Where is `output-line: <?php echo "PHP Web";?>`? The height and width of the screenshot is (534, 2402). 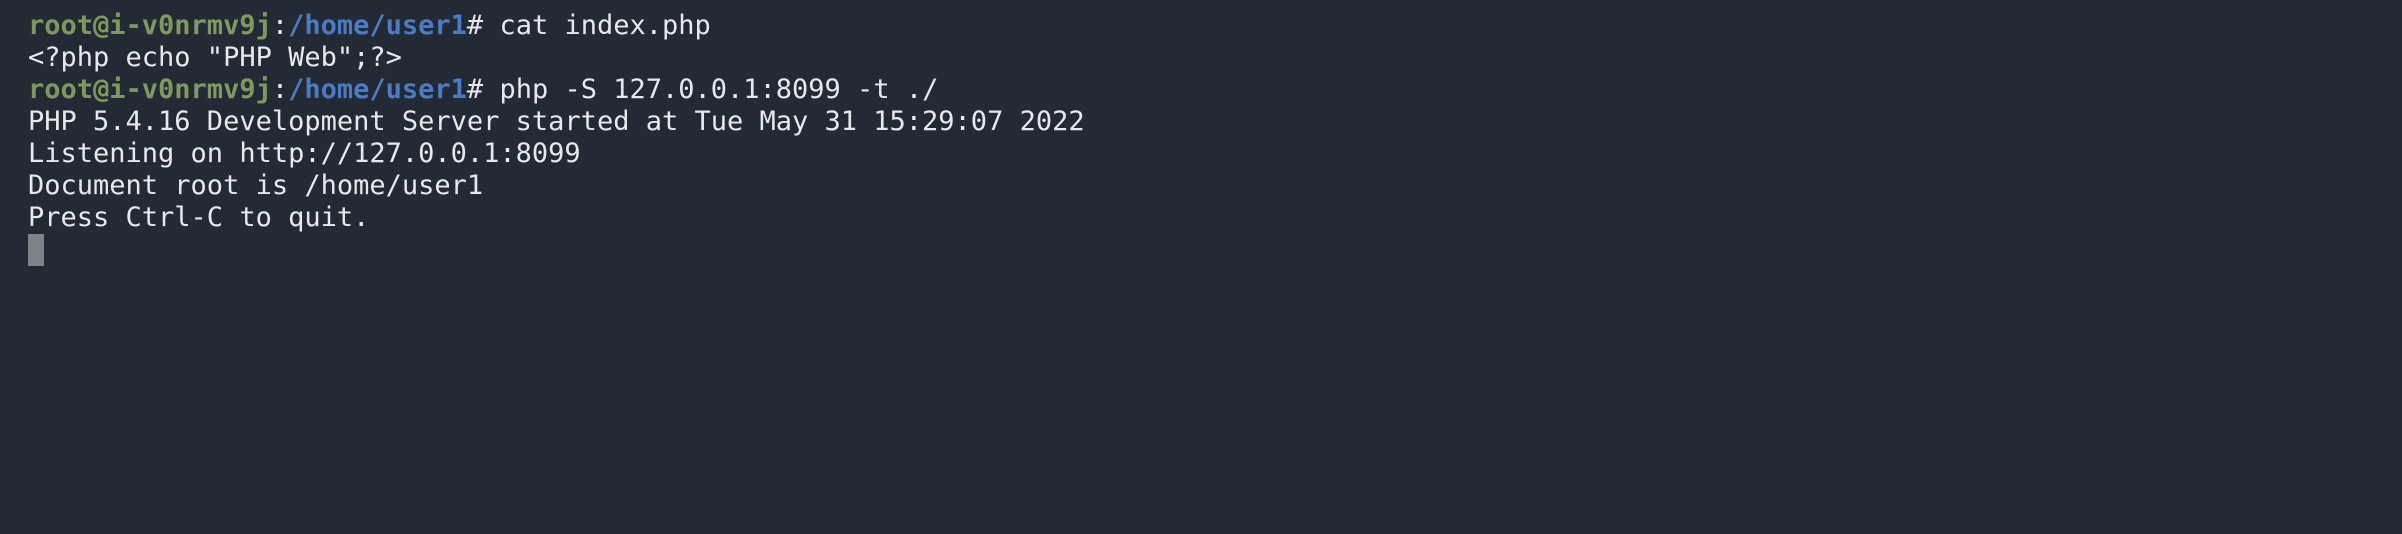 output-line: <?php echo "PHP Web";?> is located at coordinates (215, 57).